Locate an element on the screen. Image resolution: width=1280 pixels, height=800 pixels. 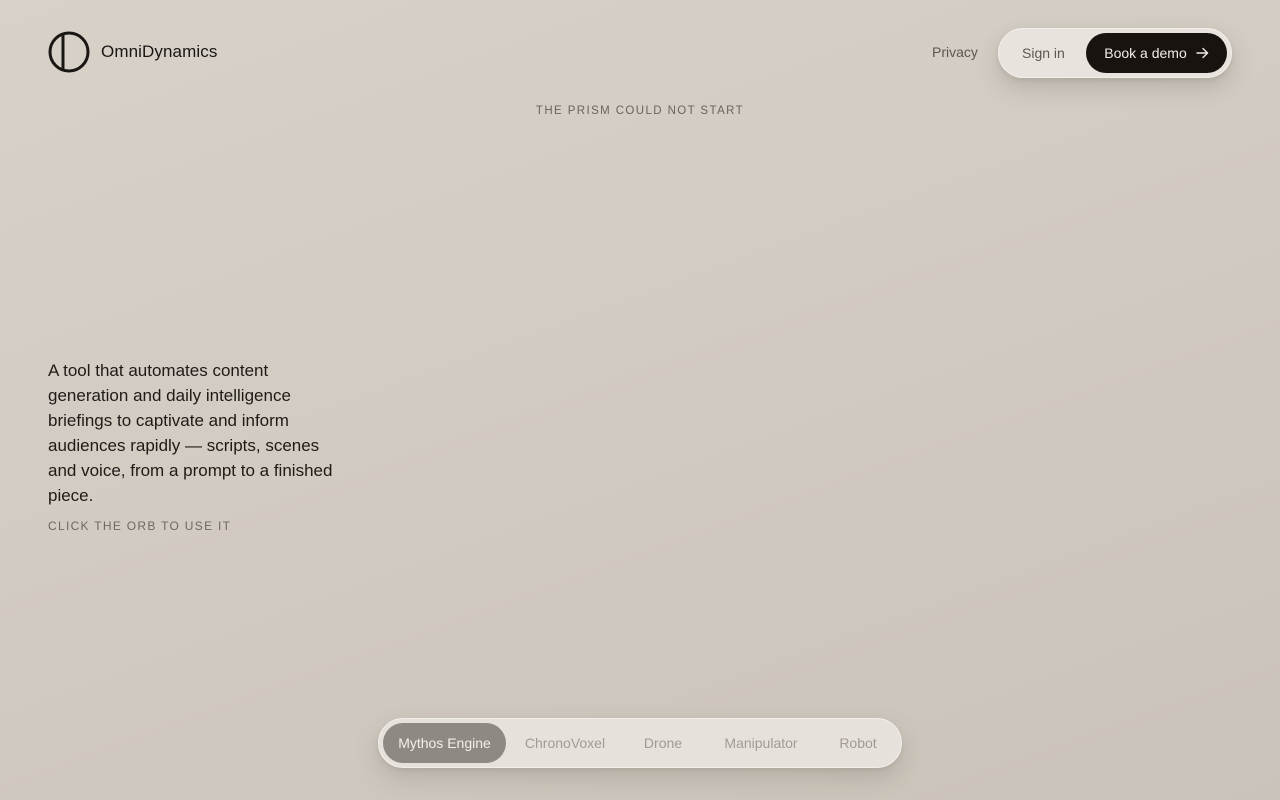
tab-manipulator: Manipulator is located at coordinates (761, 743).